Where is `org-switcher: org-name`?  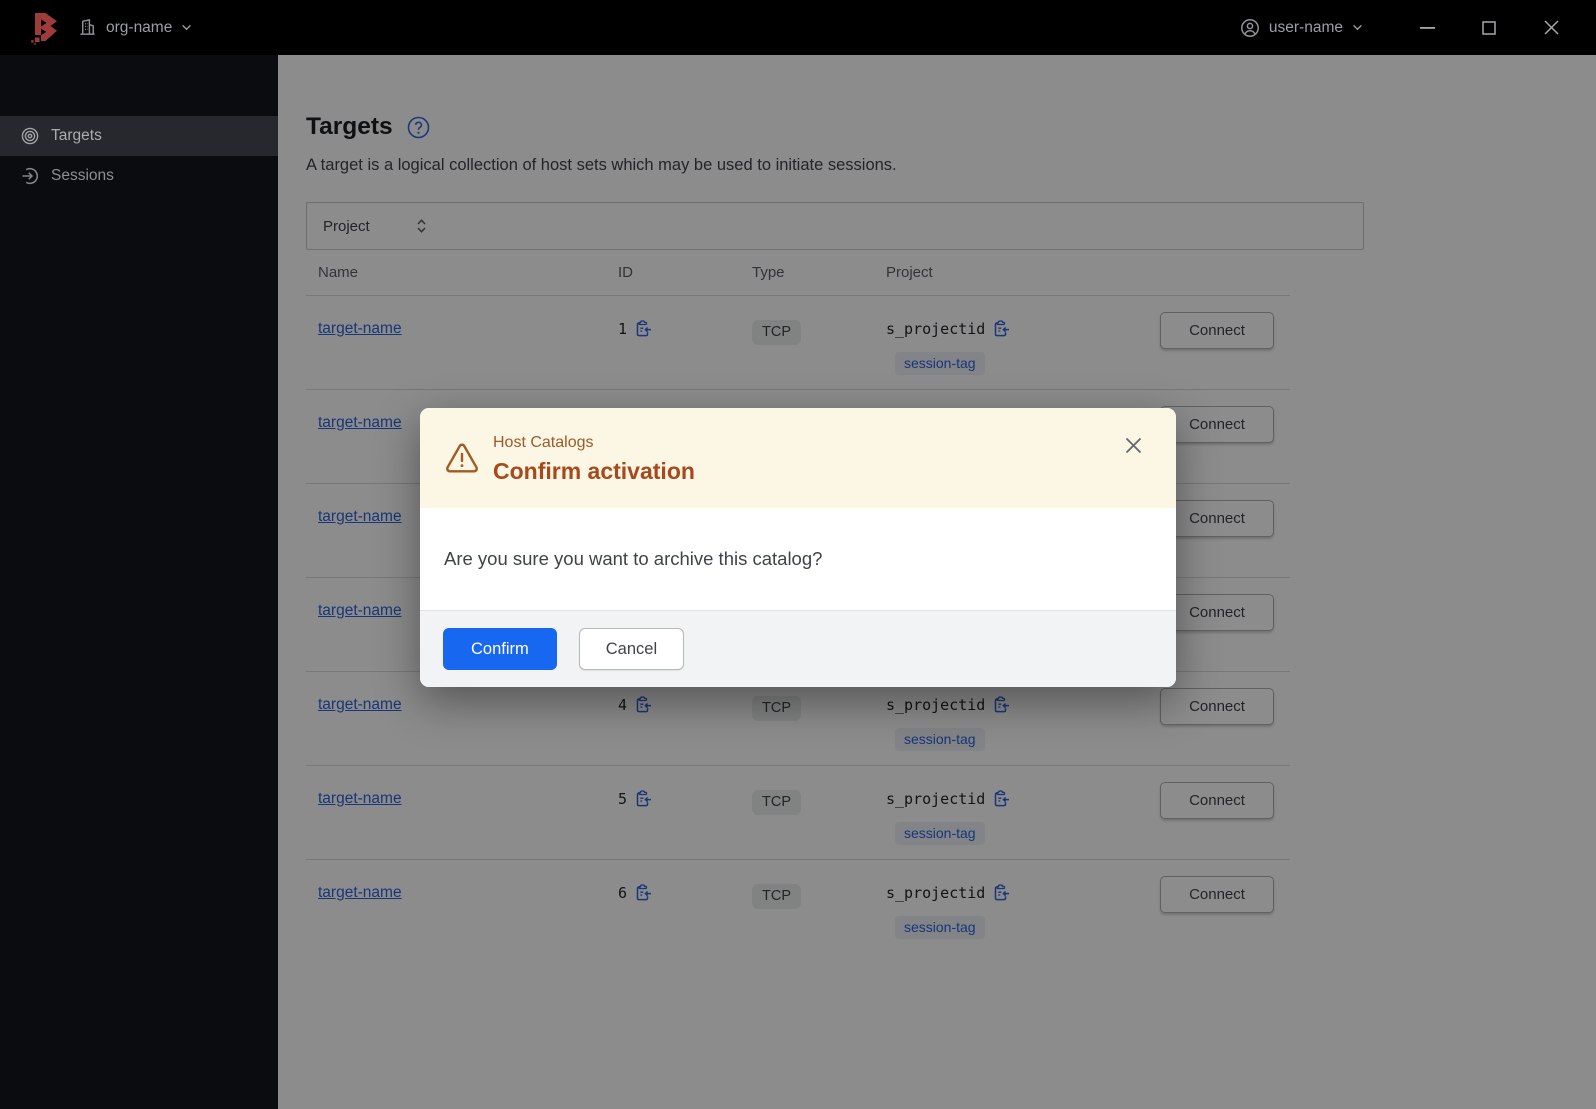 org-switcher: org-name is located at coordinates (135, 27).